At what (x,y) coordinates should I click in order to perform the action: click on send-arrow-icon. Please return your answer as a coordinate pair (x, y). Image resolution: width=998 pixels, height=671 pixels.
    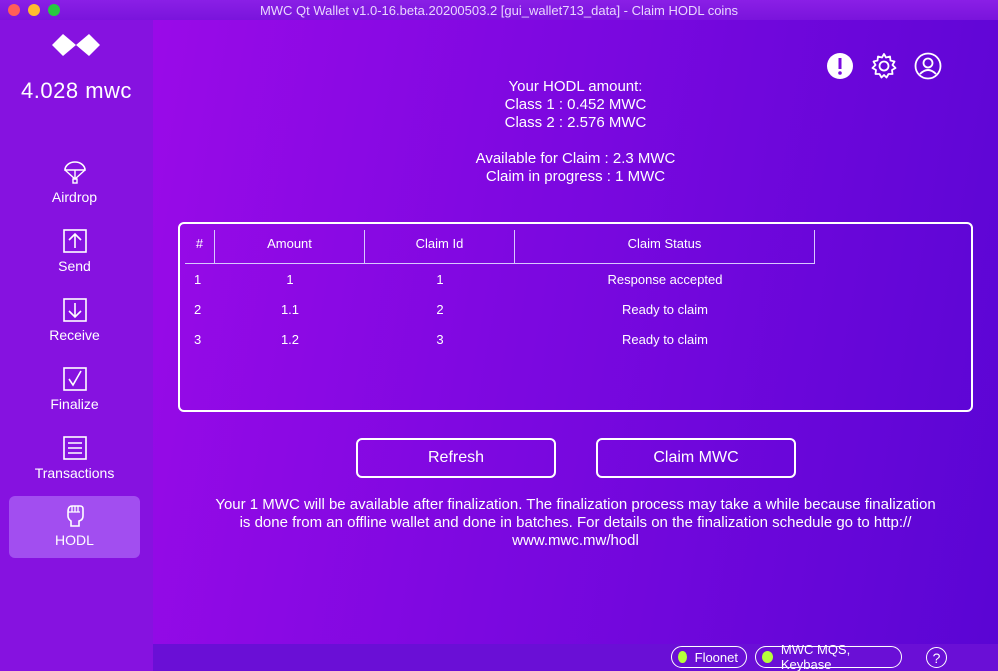
    Looking at the image, I should click on (74, 241).